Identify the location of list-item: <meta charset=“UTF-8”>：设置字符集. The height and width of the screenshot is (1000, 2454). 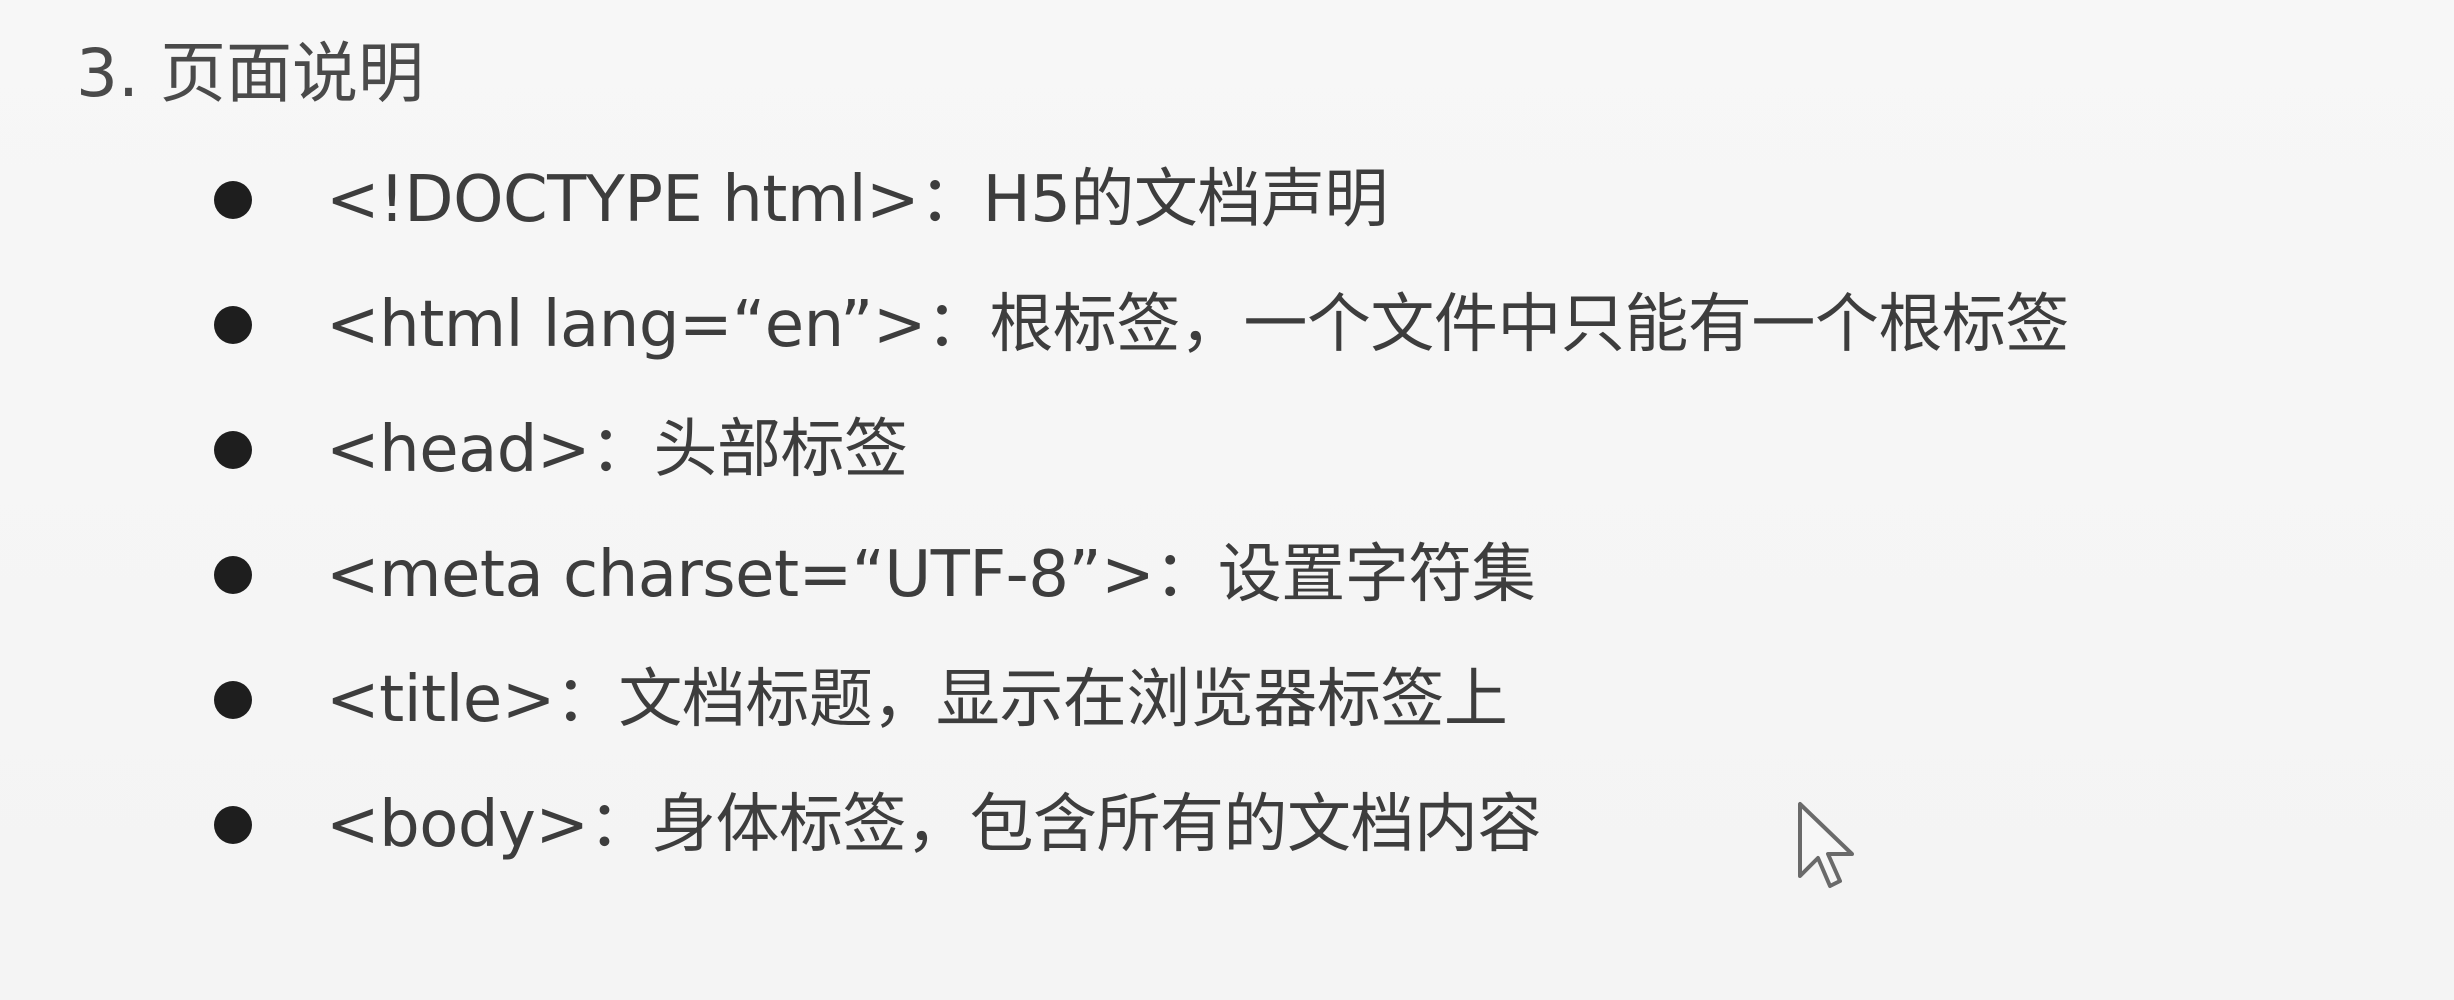
(875, 575).